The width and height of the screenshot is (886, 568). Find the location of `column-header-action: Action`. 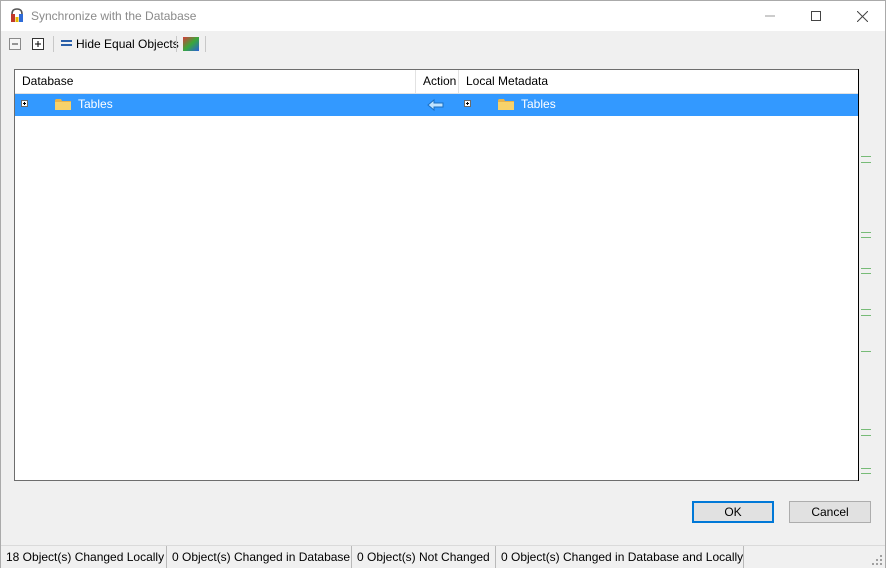

column-header-action: Action is located at coordinates (437, 81).